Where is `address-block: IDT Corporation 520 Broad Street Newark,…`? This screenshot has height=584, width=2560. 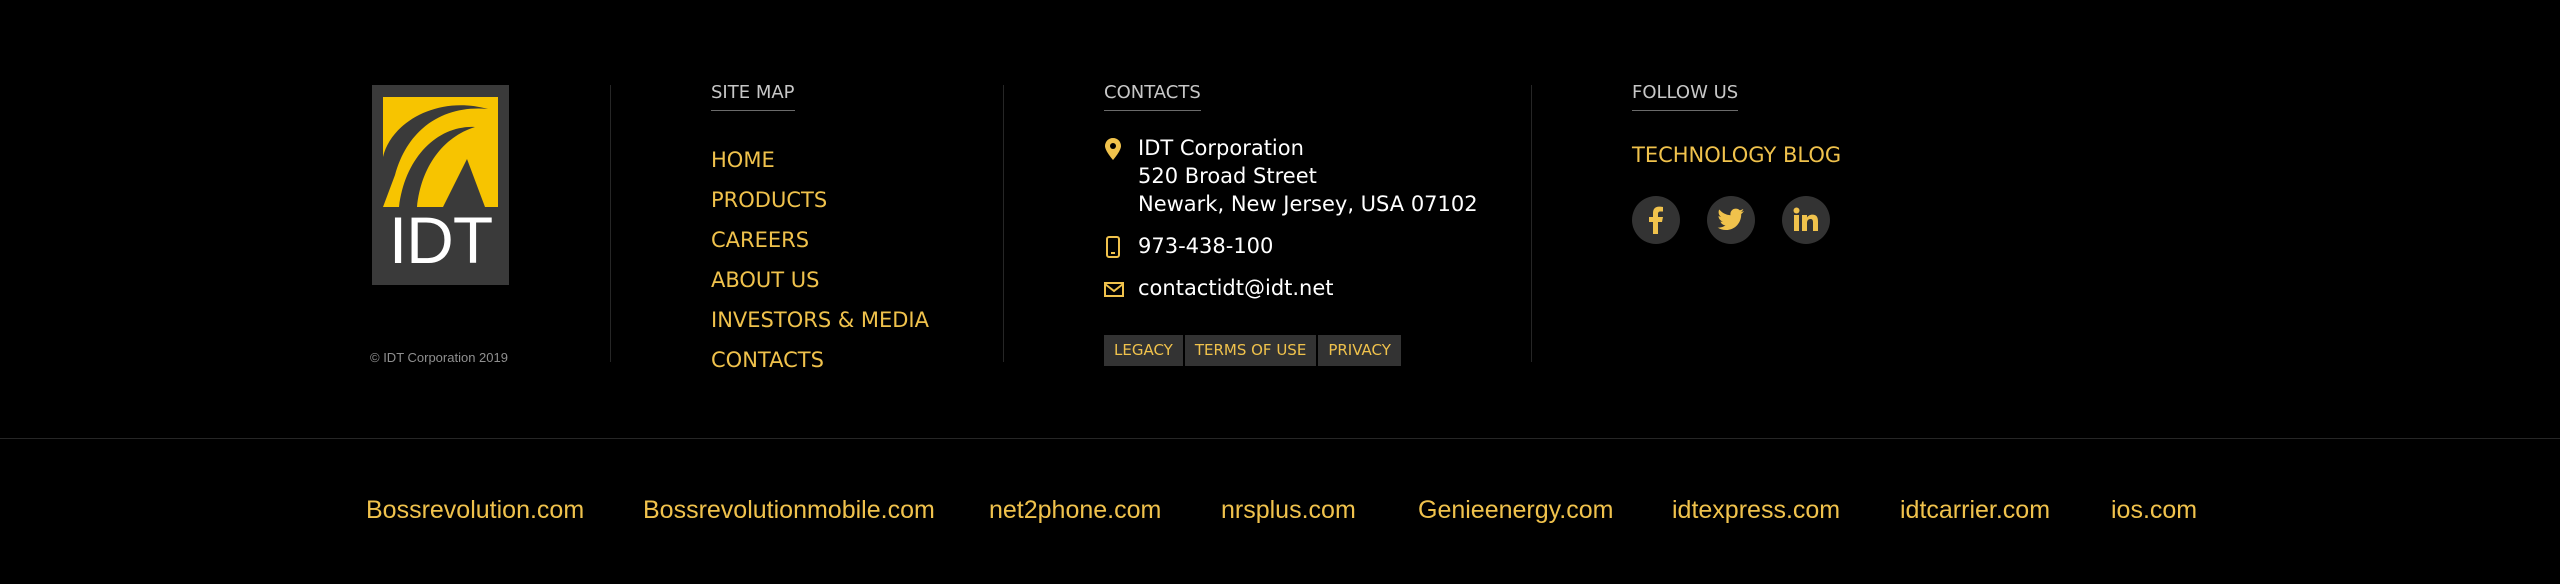
address-block: IDT Corporation 520 Broad Street Newark,… is located at coordinates (1291, 176).